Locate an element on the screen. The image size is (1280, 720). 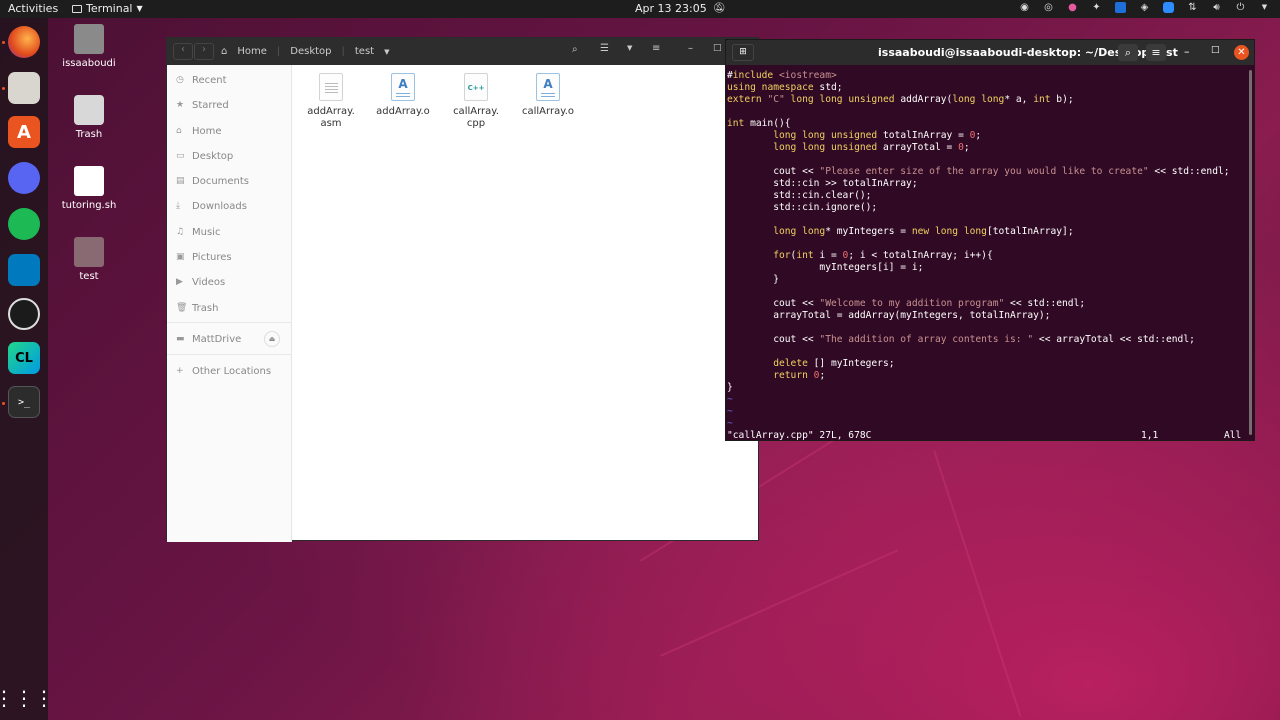
drive-icon: ▬ is located at coordinates (180, 338).